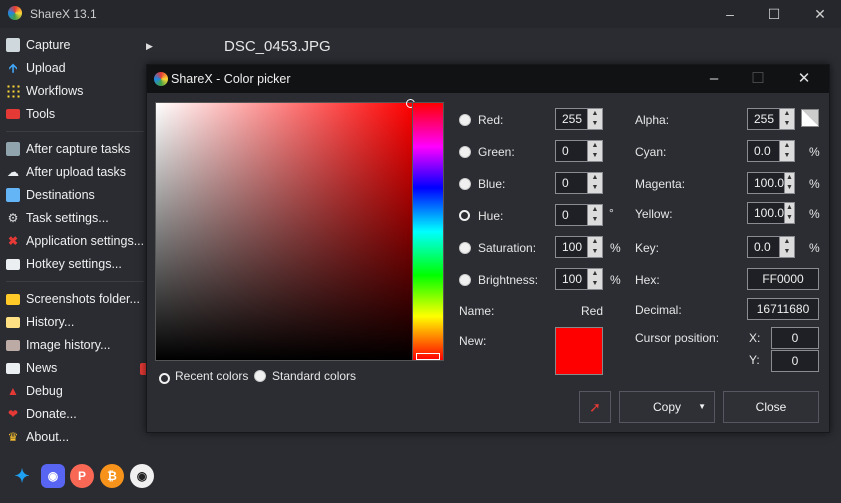  I want to click on red-label: Red:, so click(491, 120).